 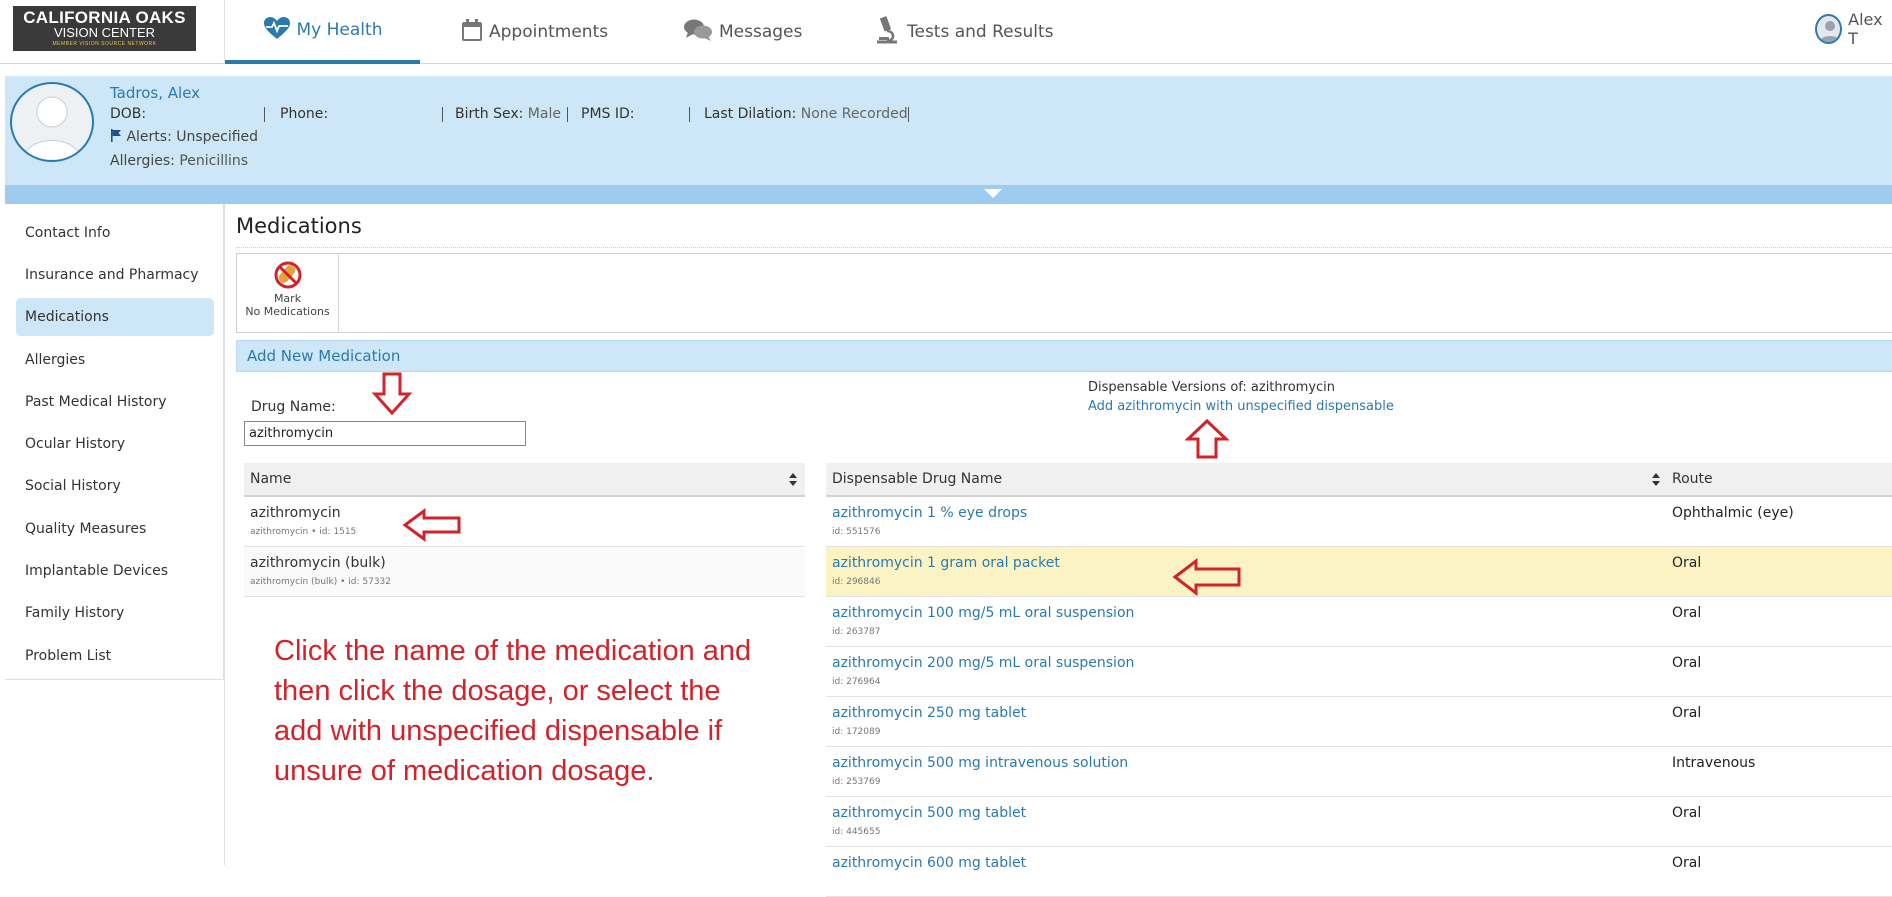 I want to click on sidebar-item-label: Medications, so click(x=67, y=317).